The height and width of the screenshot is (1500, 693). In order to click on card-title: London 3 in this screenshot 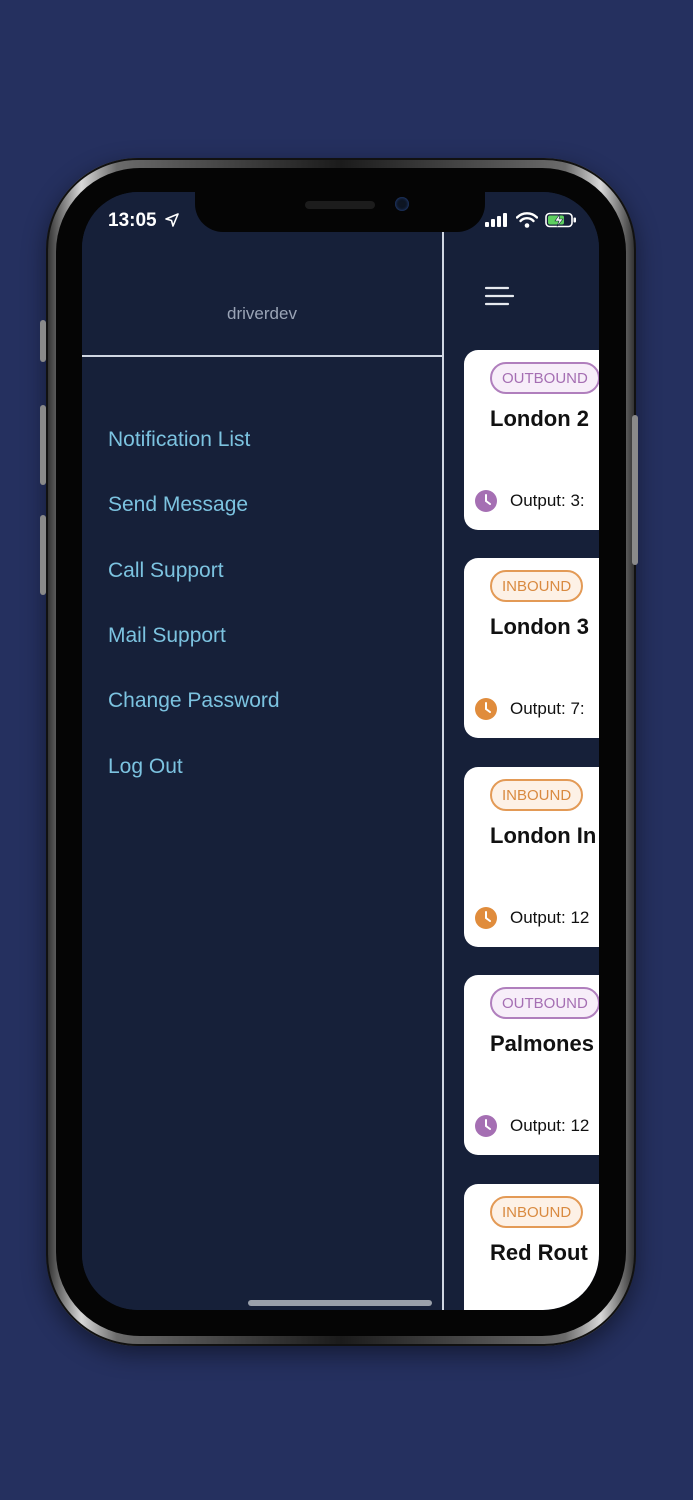, I will do `click(539, 626)`.